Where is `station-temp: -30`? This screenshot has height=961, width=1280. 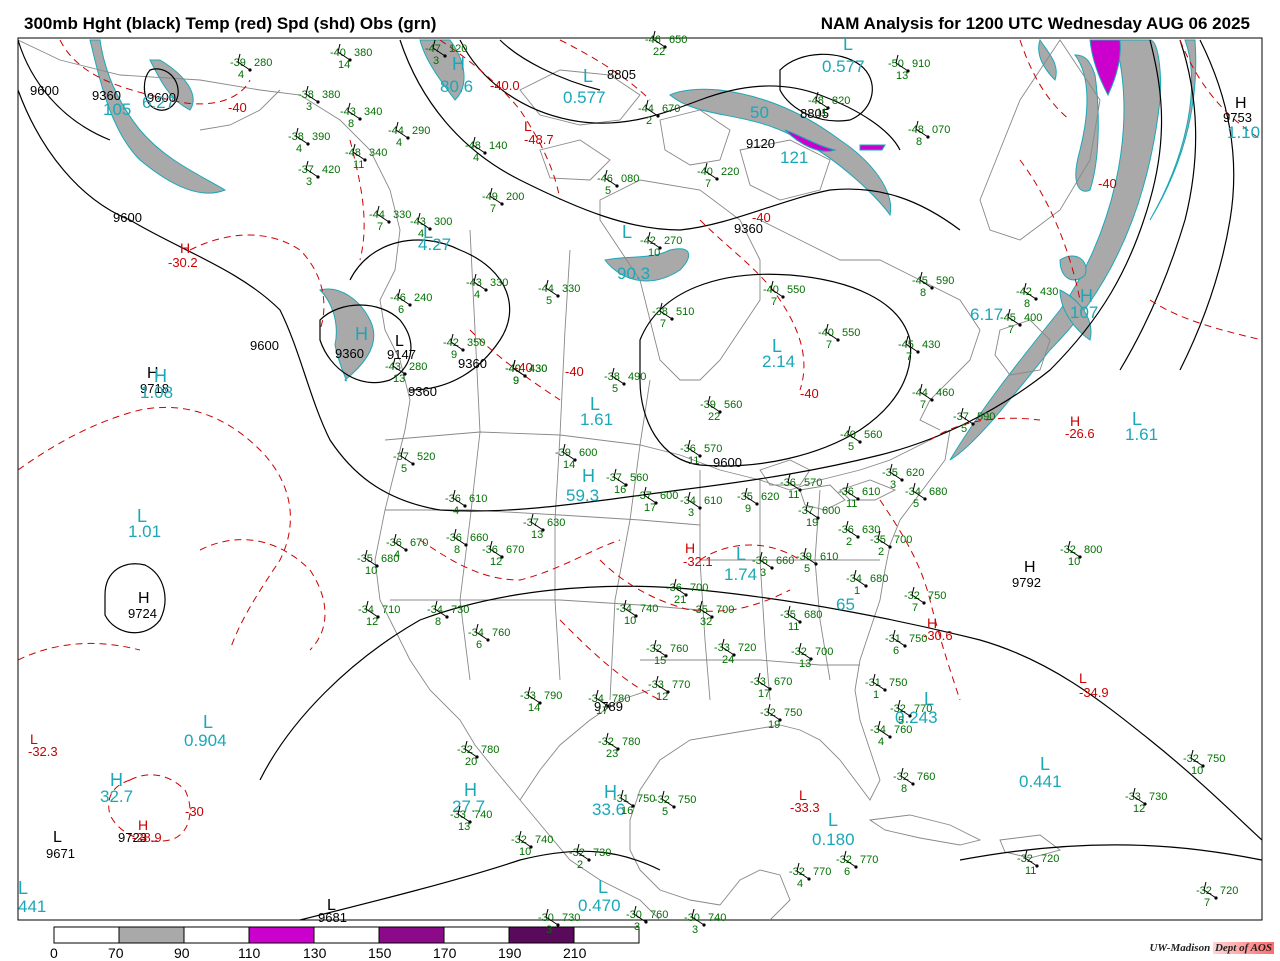
station-temp: -30 is located at coordinates (546, 918).